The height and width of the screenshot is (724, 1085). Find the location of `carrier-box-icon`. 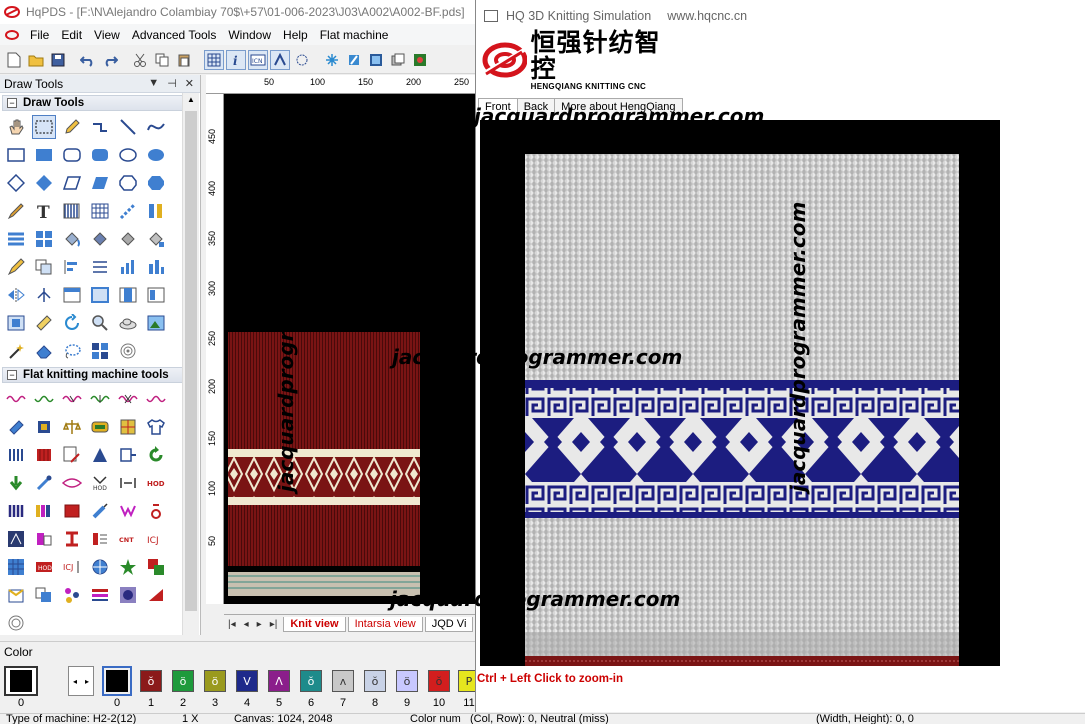

carrier-box-icon is located at coordinates (128, 455).